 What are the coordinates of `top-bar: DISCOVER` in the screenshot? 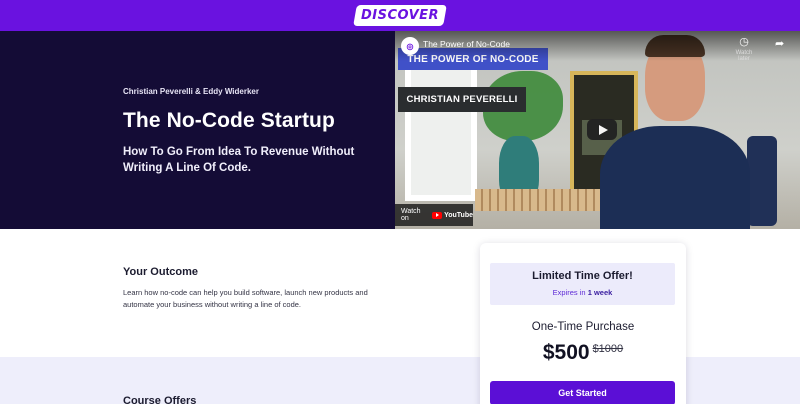 It's located at (400, 15).